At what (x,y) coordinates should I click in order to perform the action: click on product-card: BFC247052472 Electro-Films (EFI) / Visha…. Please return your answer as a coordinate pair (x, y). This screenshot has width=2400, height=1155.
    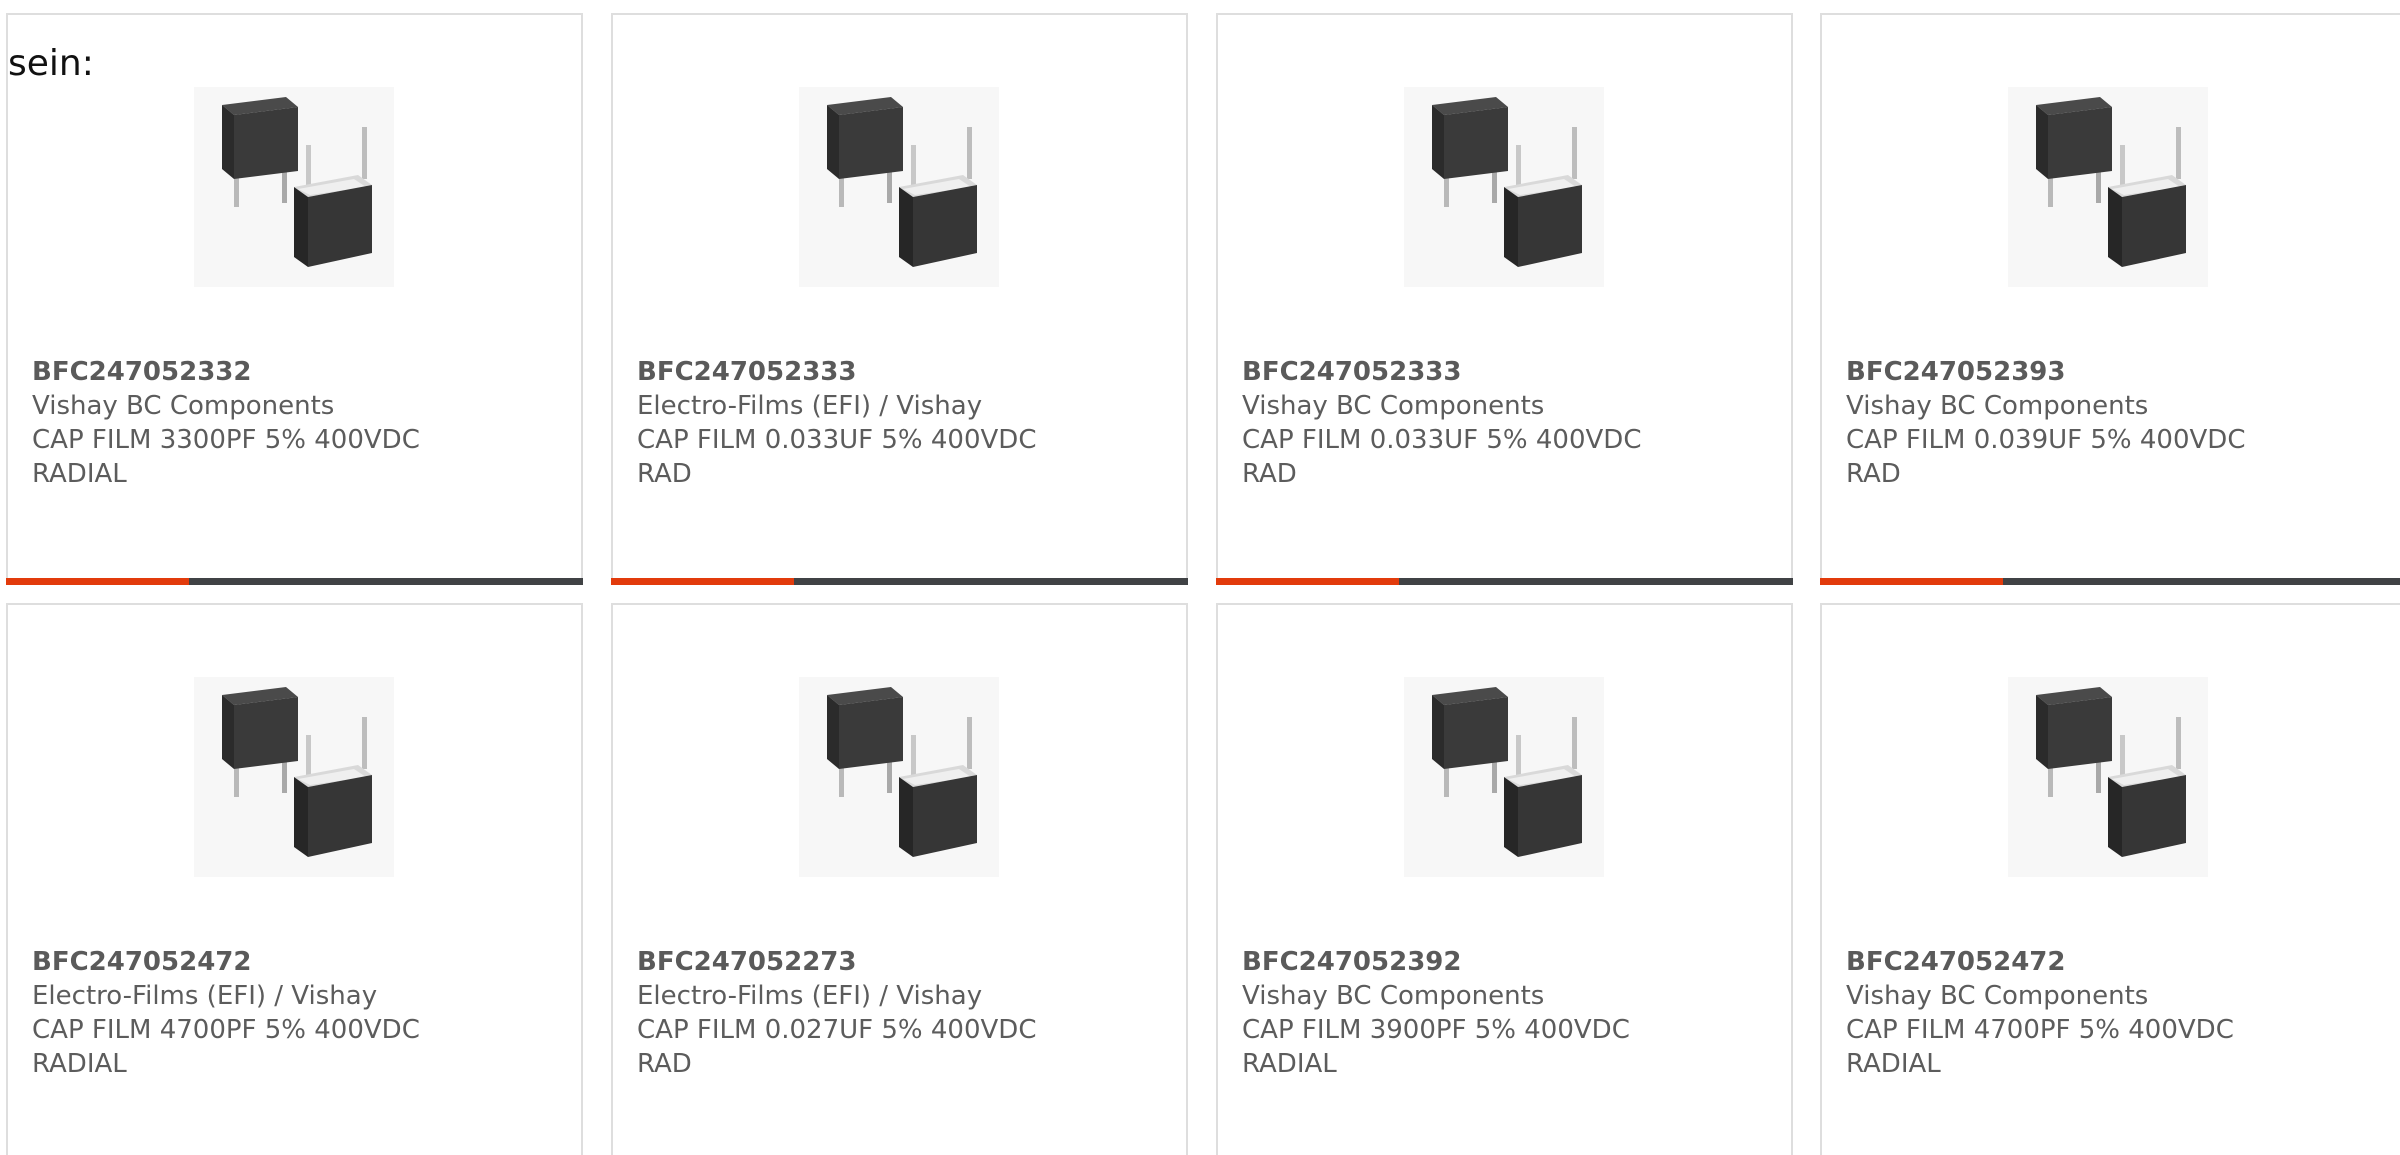
    Looking at the image, I should click on (294, 879).